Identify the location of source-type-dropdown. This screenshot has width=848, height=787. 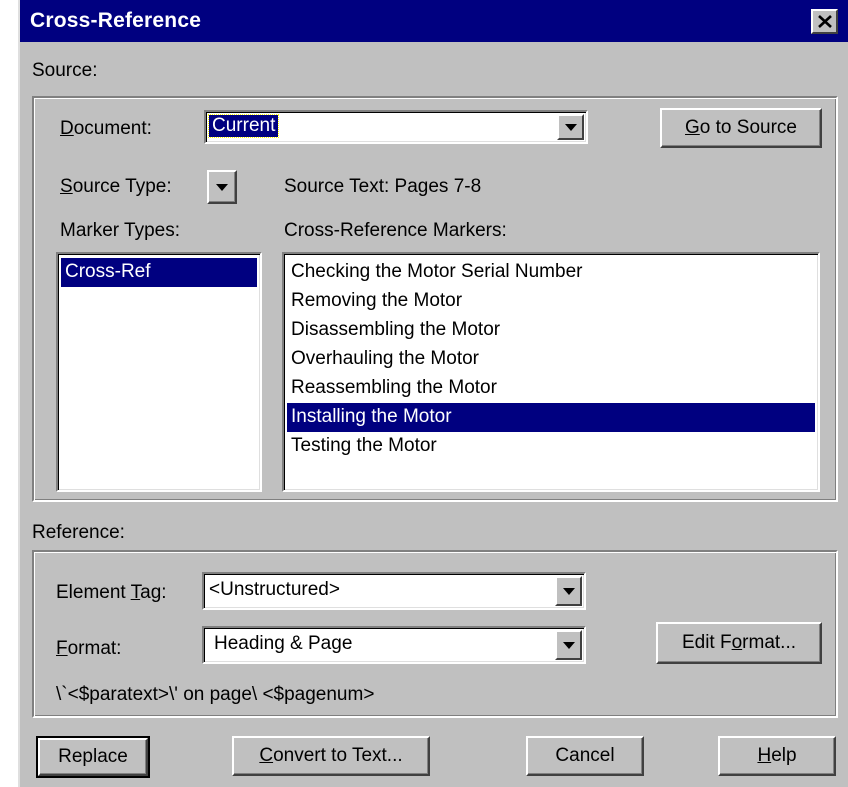
(222, 187).